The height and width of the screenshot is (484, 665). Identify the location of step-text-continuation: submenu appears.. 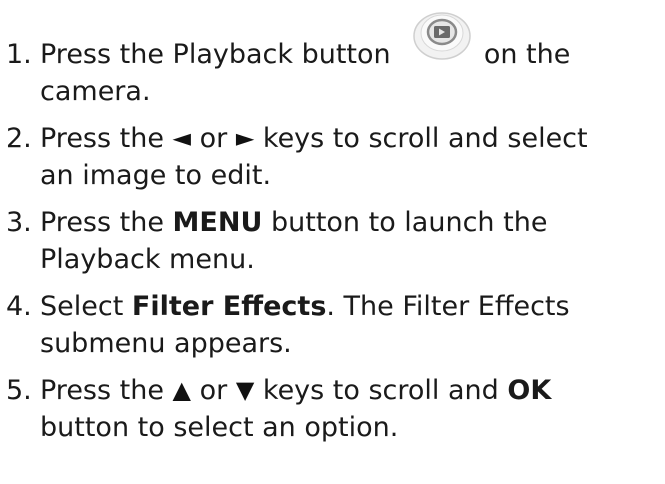
(166, 343).